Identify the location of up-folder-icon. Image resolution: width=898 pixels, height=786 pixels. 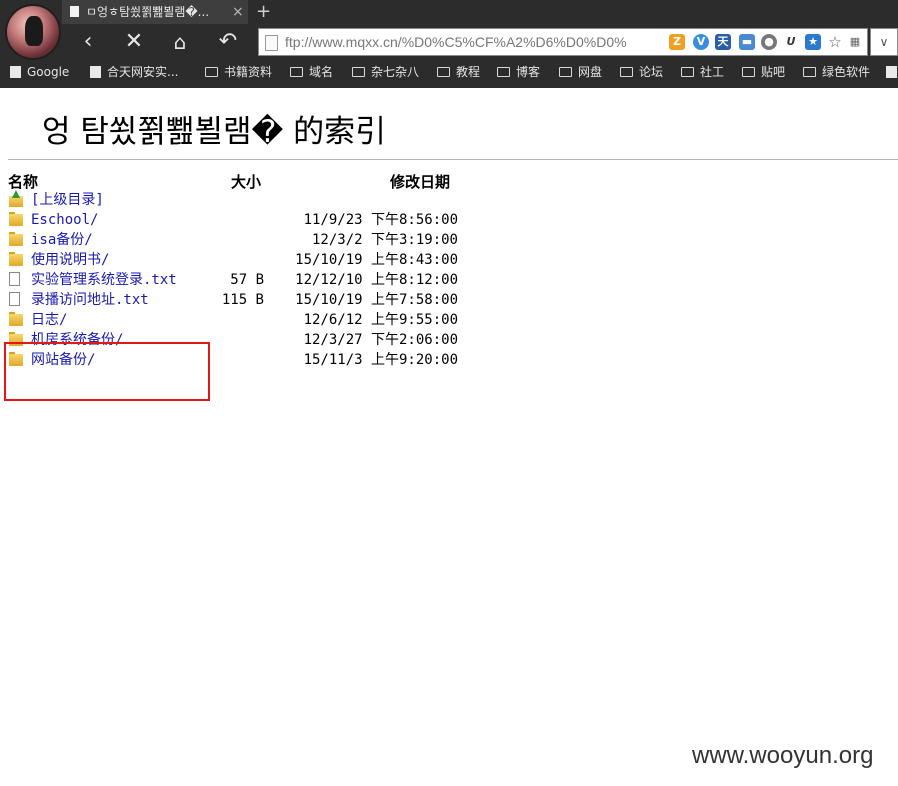
(16, 198).